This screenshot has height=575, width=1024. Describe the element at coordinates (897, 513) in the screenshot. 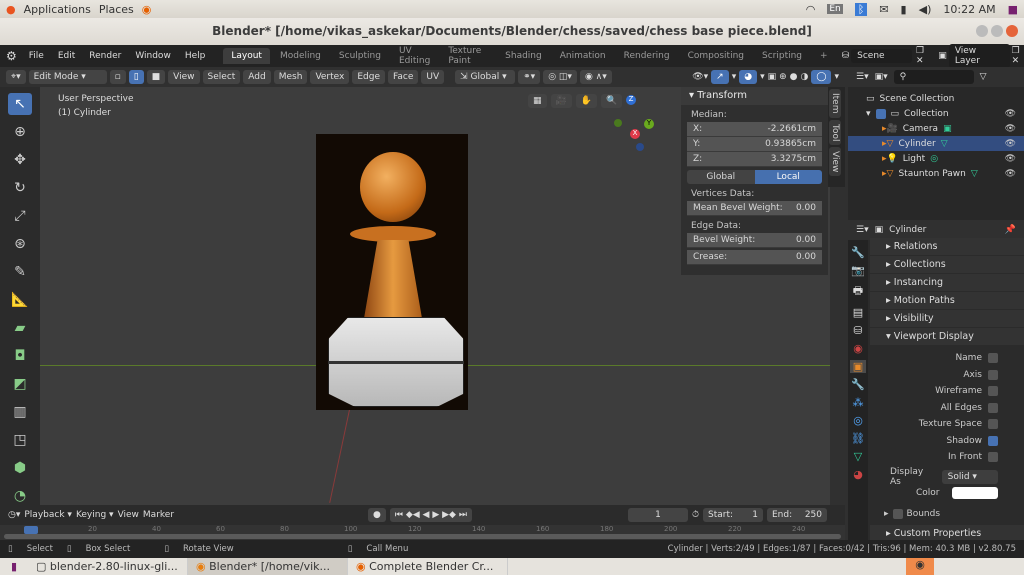

I see `bounds-checkbox` at that location.